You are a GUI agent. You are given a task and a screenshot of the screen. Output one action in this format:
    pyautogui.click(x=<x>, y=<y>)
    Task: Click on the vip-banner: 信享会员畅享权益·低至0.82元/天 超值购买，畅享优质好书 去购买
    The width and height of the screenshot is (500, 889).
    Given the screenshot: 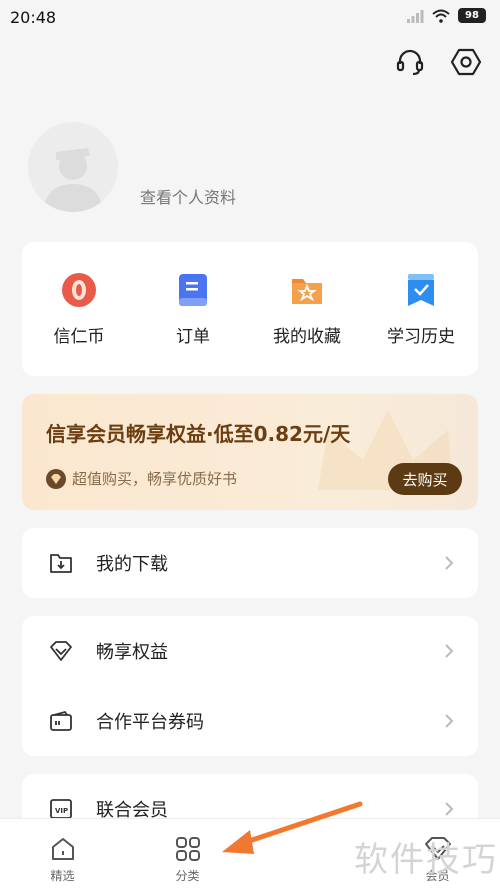 What is the action you would take?
    pyautogui.click(x=250, y=452)
    